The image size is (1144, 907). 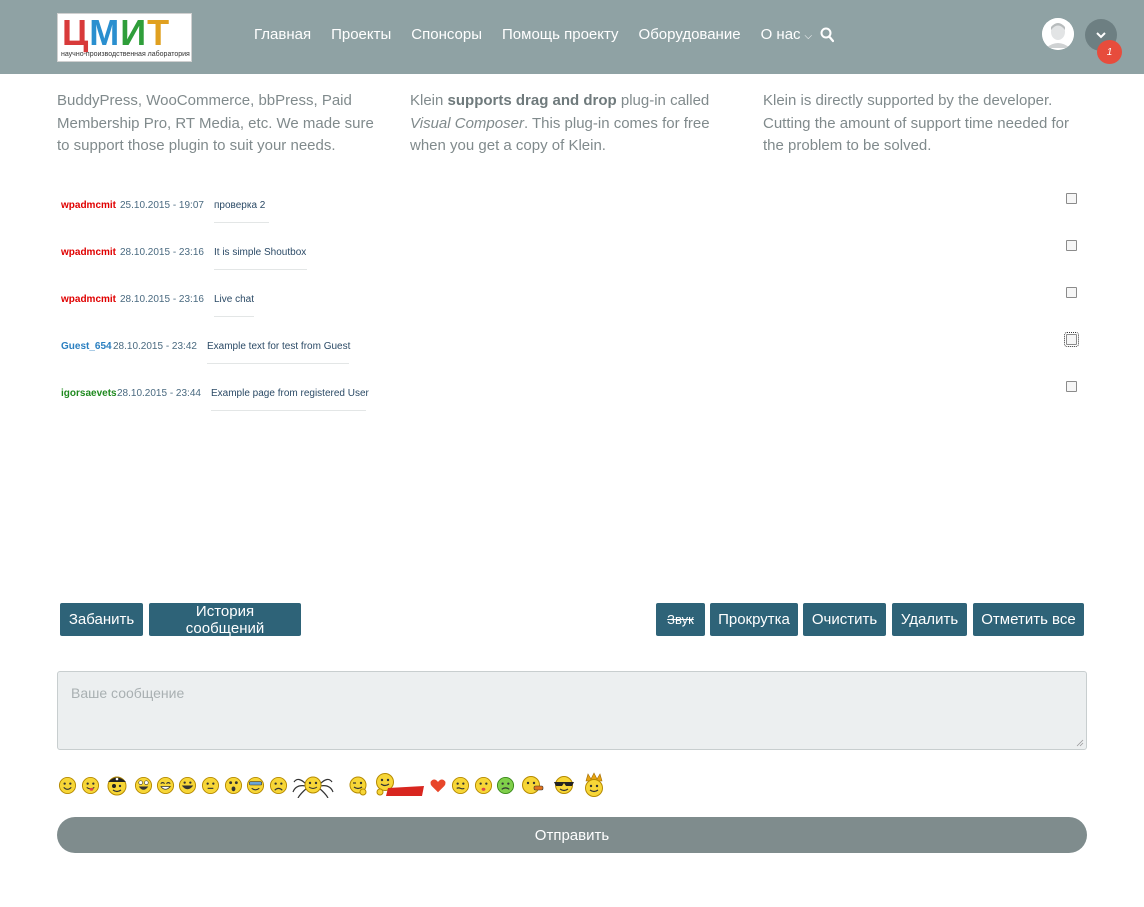 What do you see at coordinates (278, 785) in the screenshot?
I see `sad-icon` at bounding box center [278, 785].